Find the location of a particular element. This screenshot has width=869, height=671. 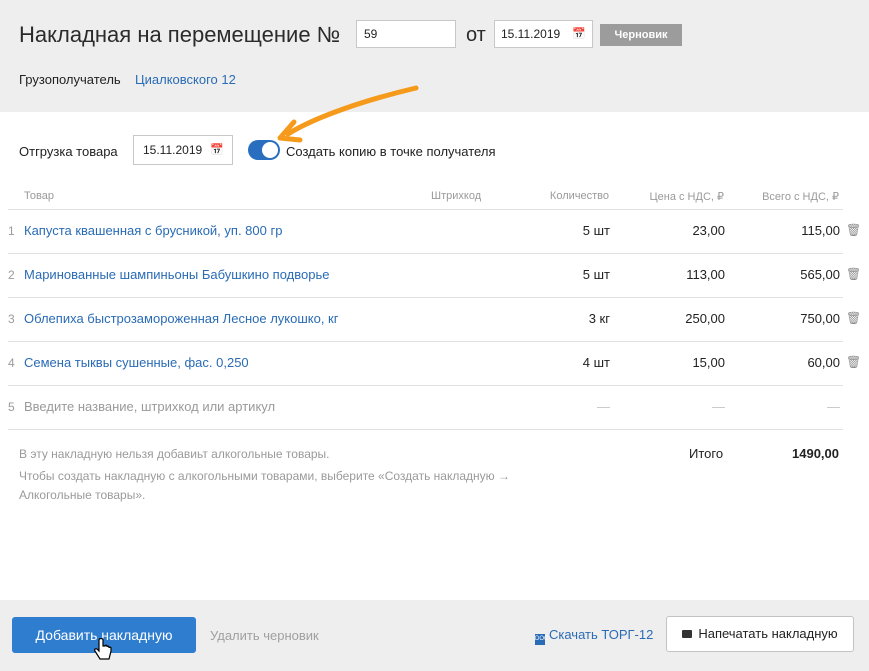

row-number: 2 is located at coordinates (11, 275).